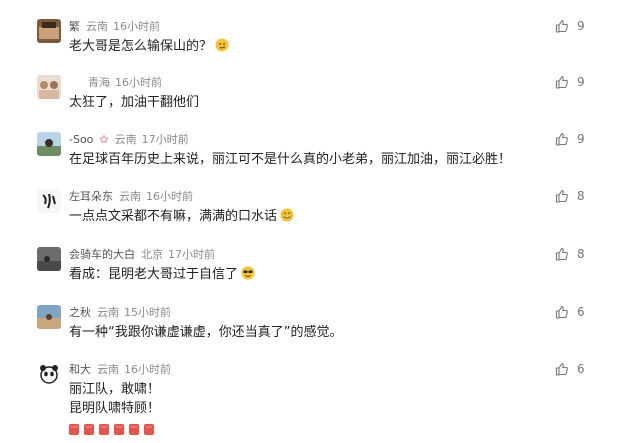  What do you see at coordinates (147, 312) in the screenshot?
I see `timestamp: 15小时前` at bounding box center [147, 312].